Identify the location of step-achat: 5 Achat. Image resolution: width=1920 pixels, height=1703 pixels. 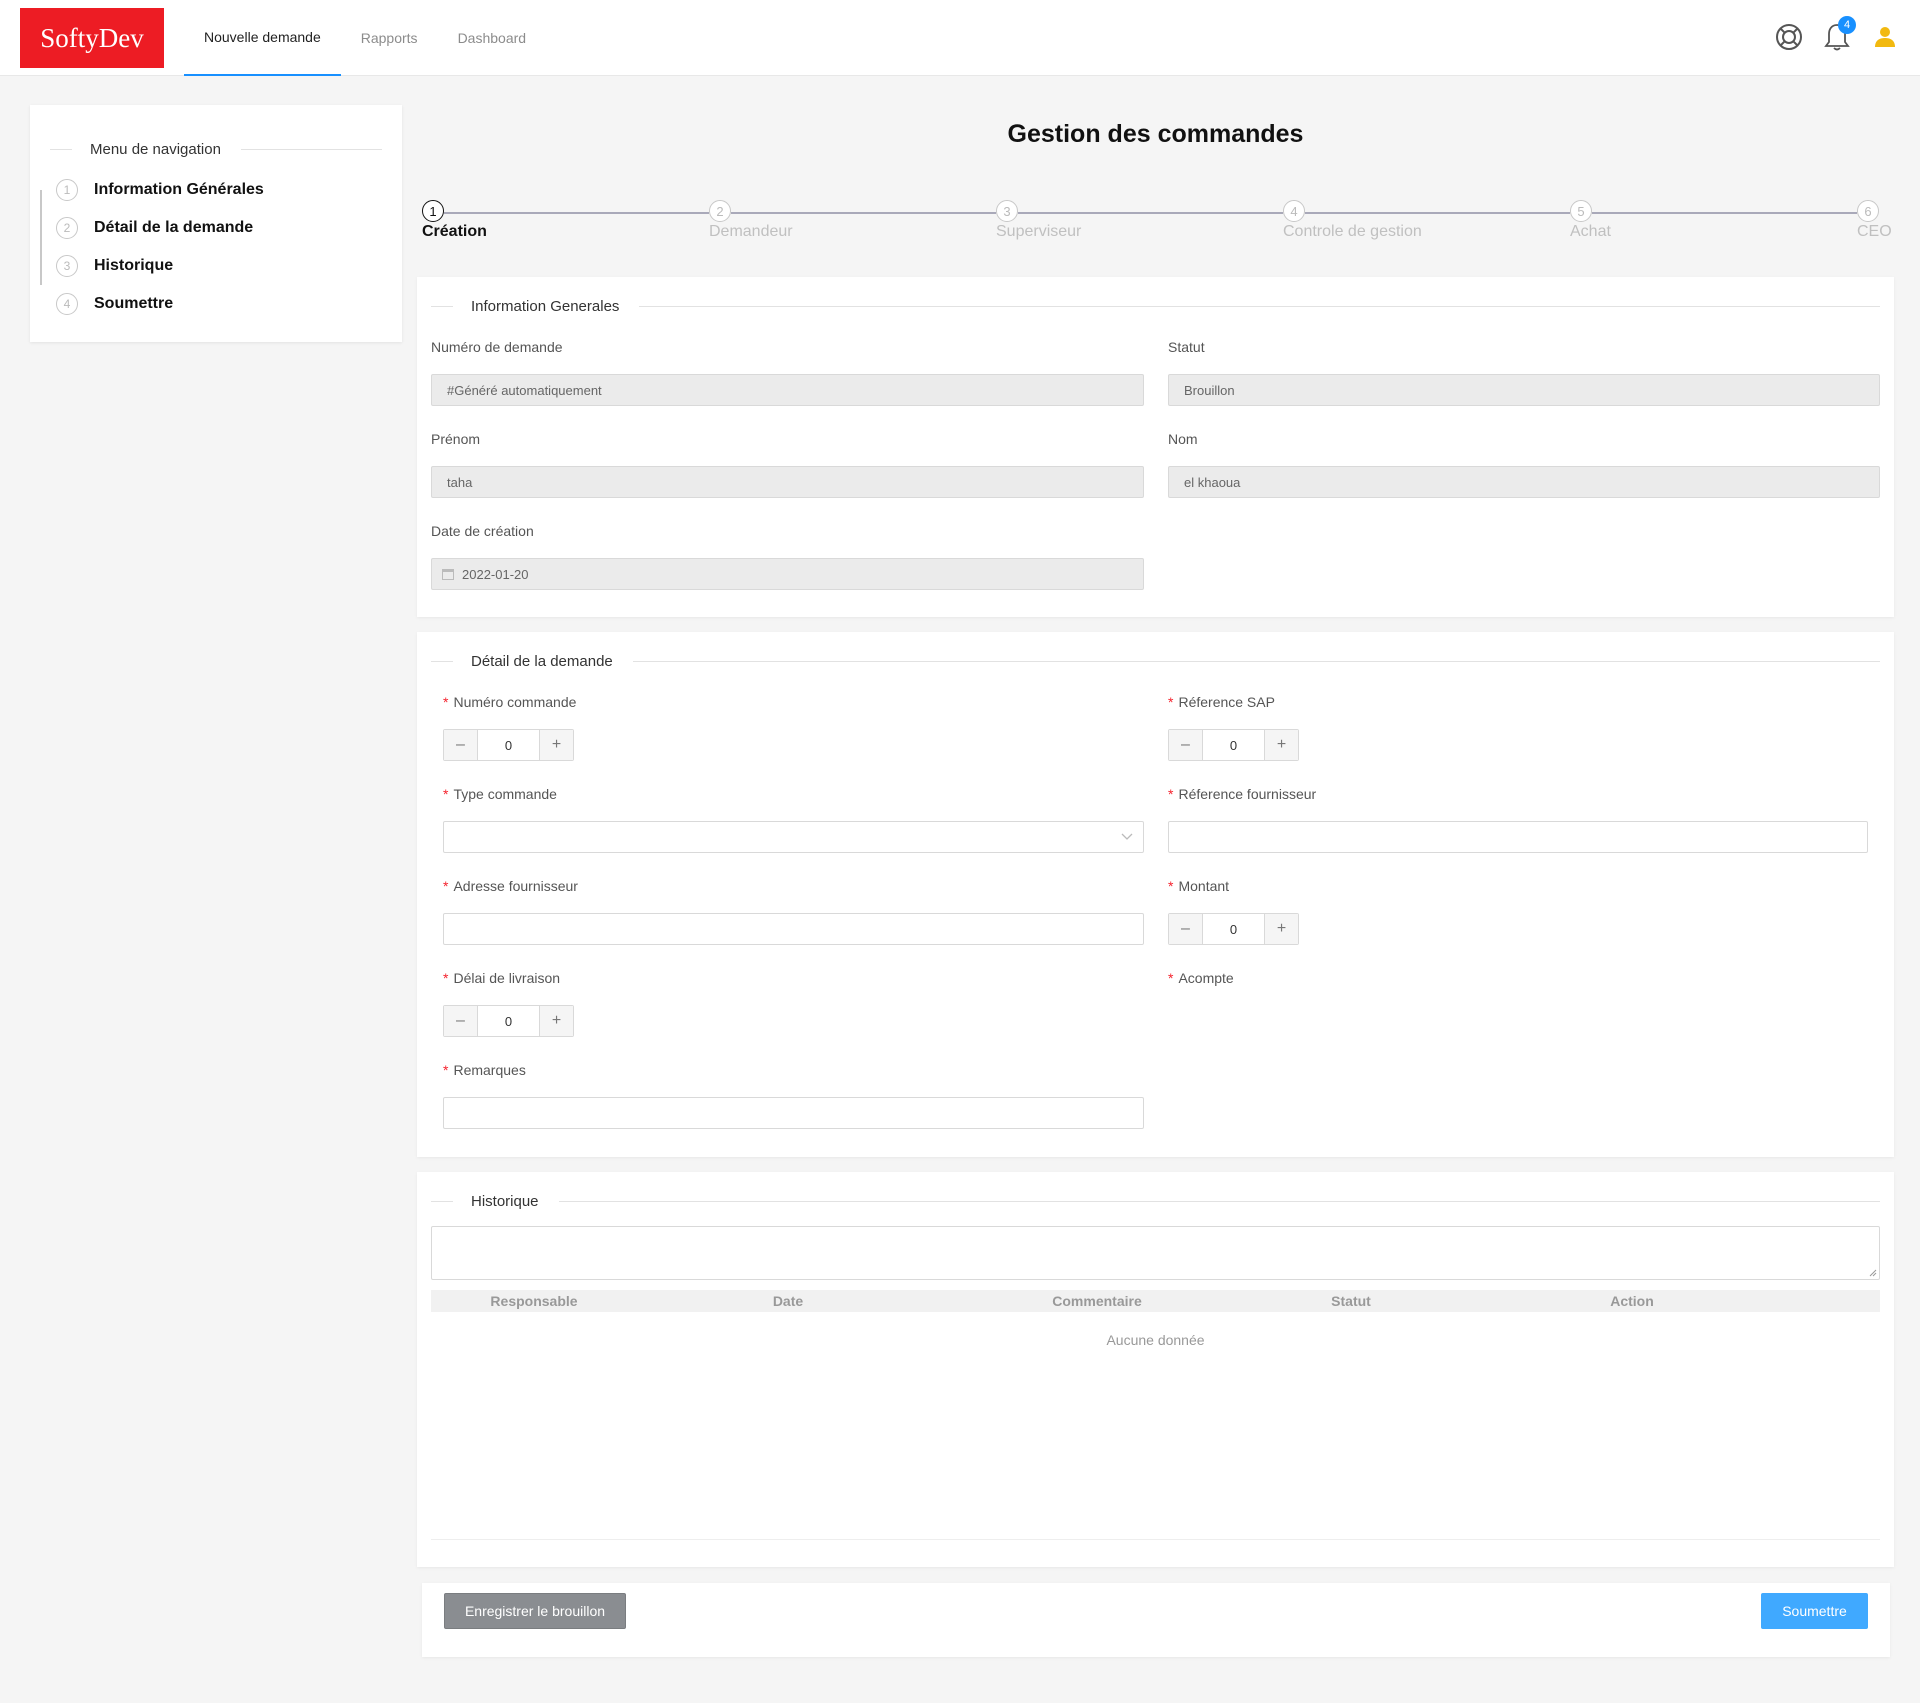
(1590, 220).